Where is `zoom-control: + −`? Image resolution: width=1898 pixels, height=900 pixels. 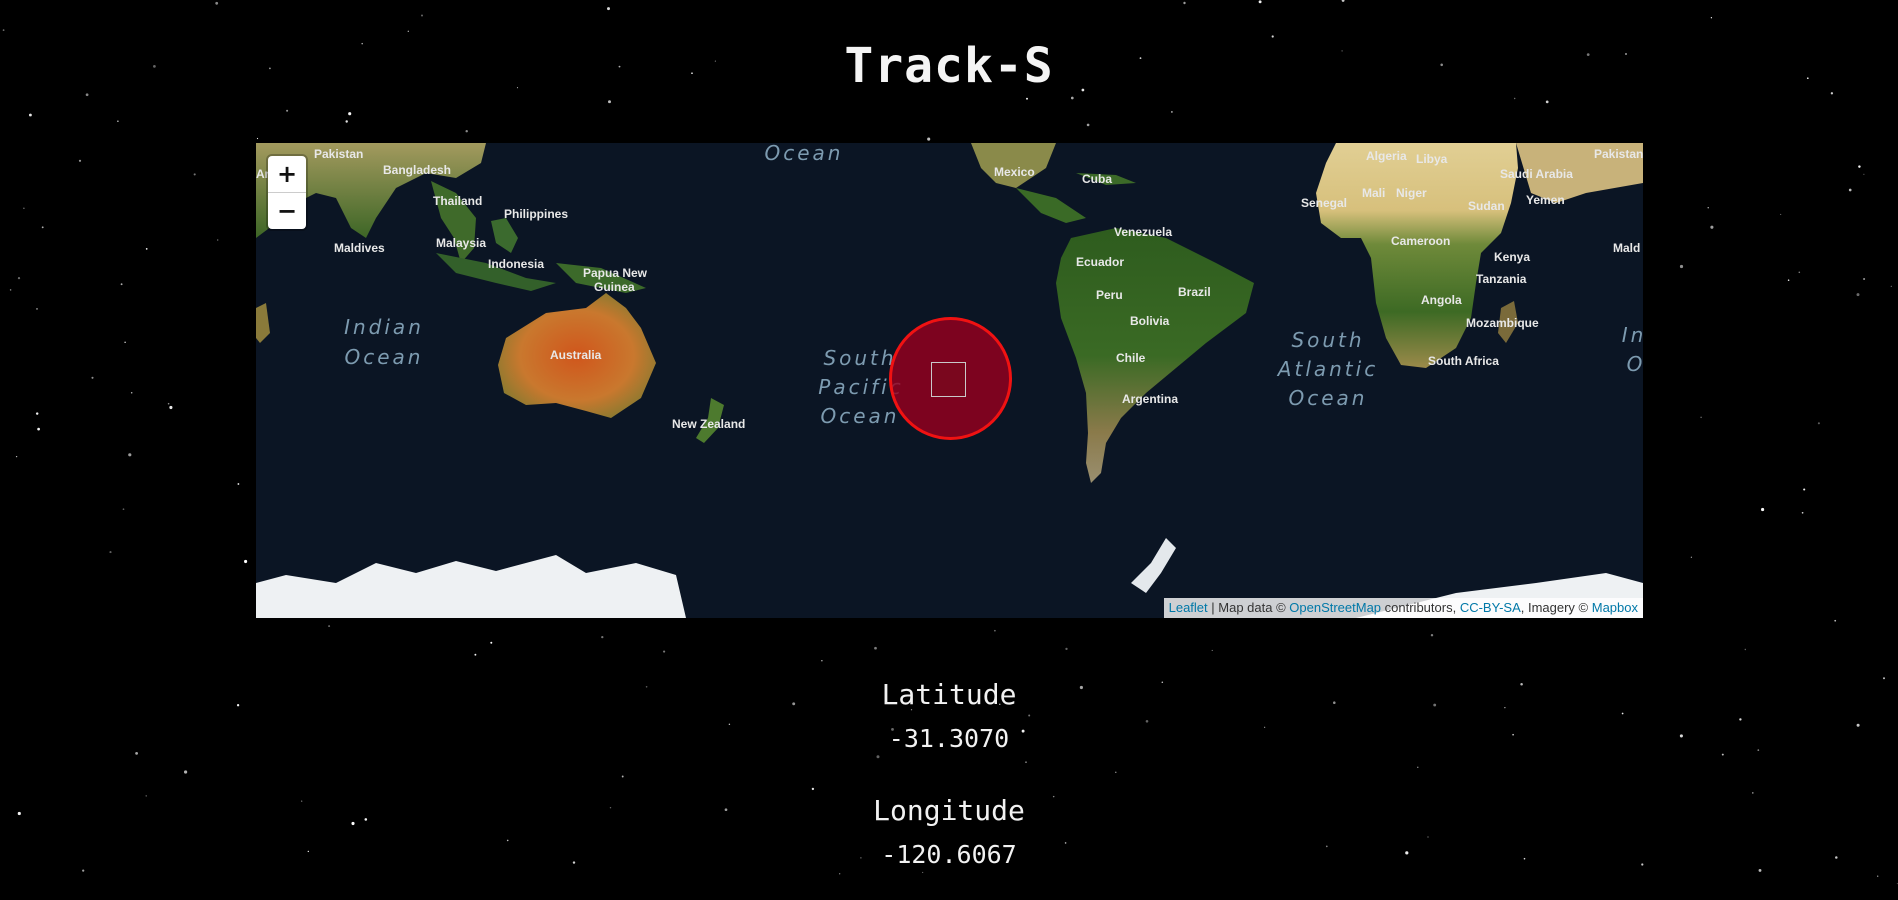 zoom-control: + − is located at coordinates (287, 192).